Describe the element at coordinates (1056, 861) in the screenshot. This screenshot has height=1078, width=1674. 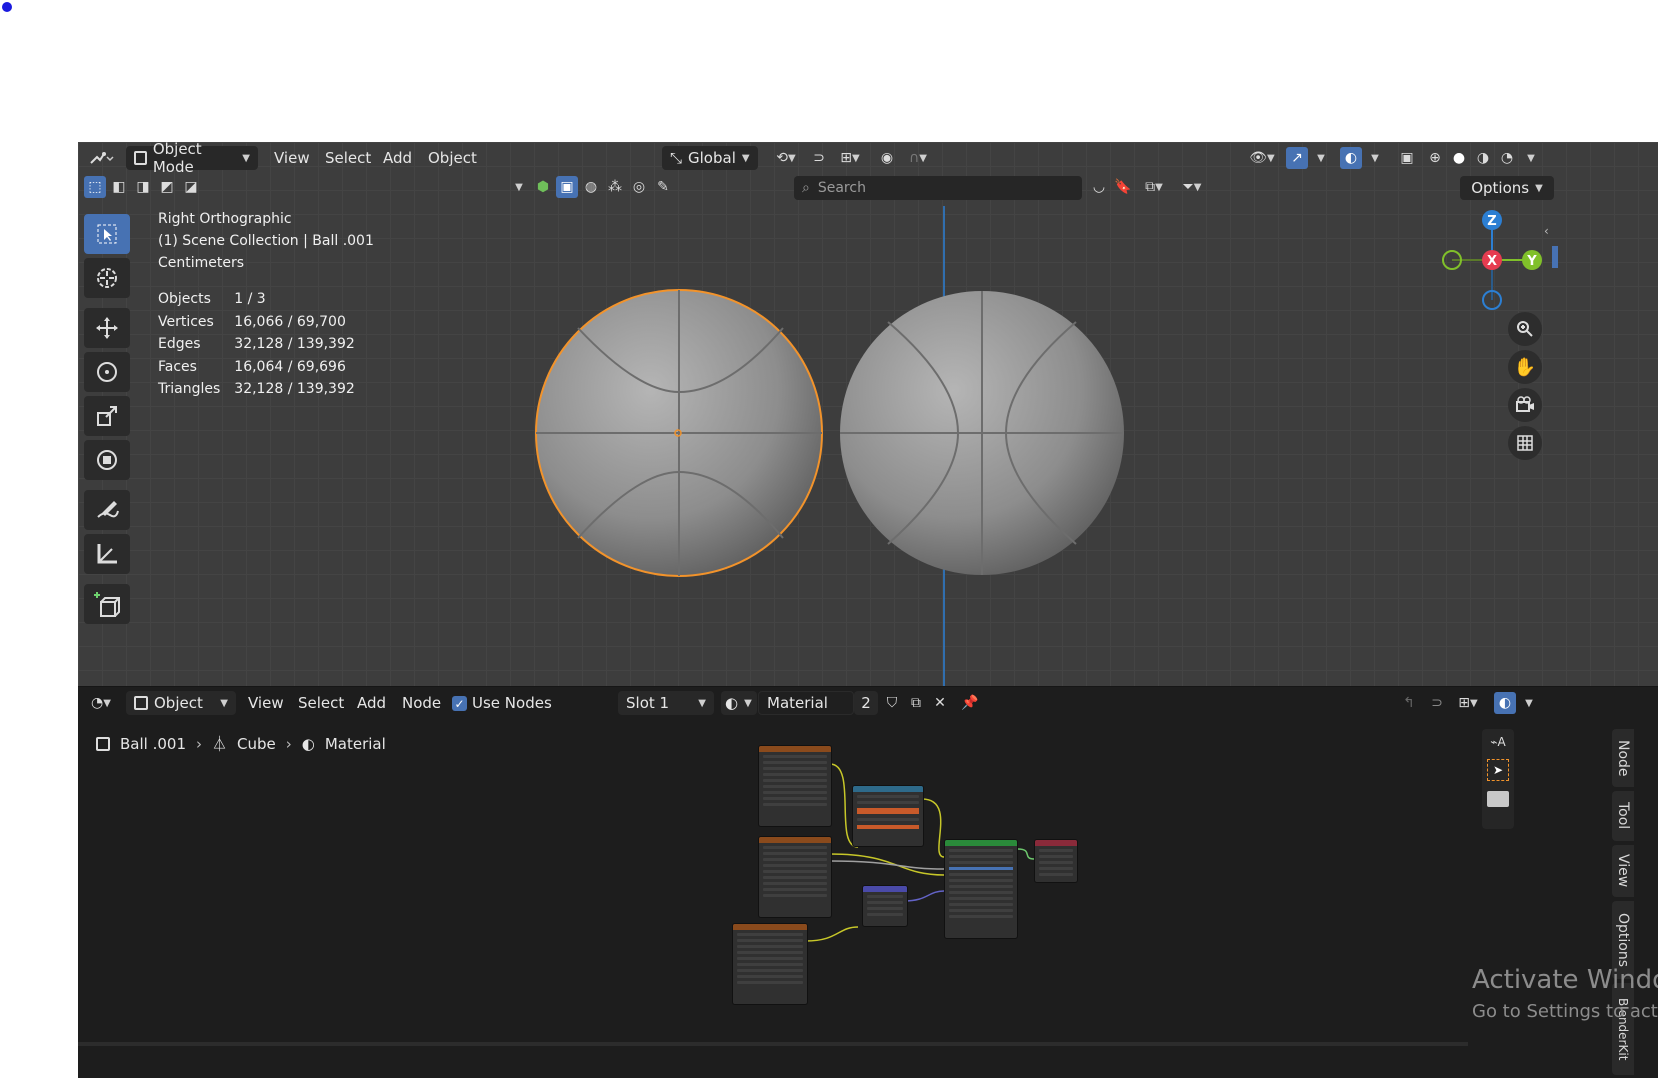
I see `node-material-output` at that location.